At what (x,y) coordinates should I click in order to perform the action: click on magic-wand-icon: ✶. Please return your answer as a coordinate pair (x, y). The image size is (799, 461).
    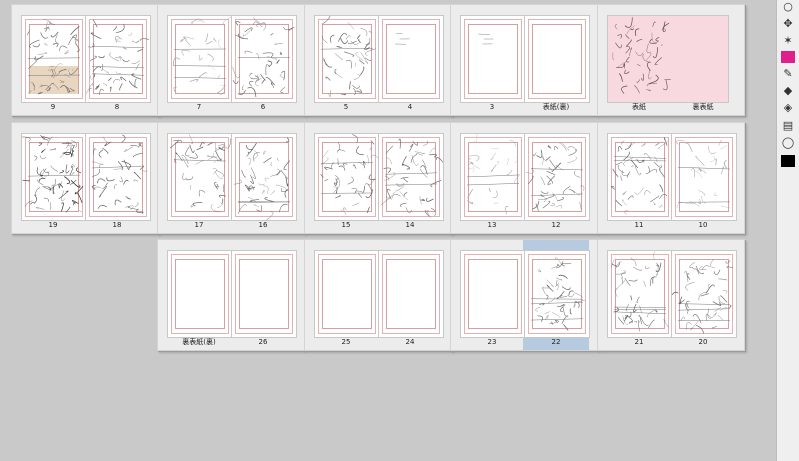
    Looking at the image, I should click on (788, 41).